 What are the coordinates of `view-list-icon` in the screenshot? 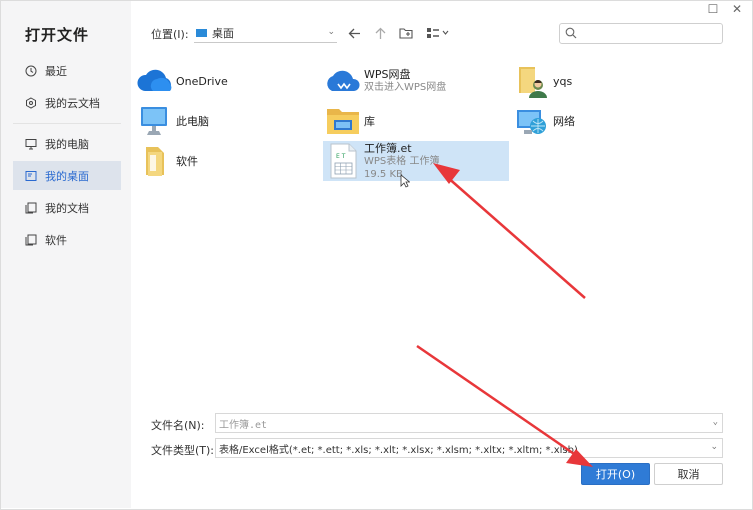 It's located at (438, 33).